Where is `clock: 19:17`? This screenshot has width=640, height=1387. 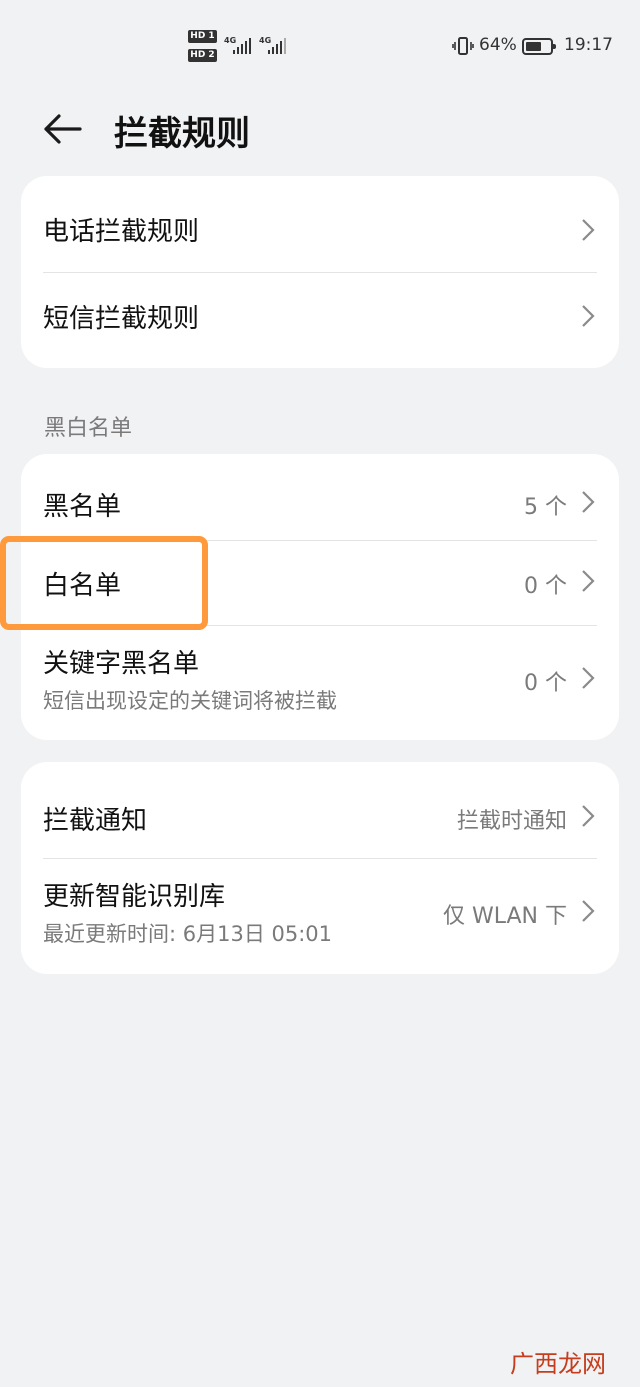 clock: 19:17 is located at coordinates (588, 45).